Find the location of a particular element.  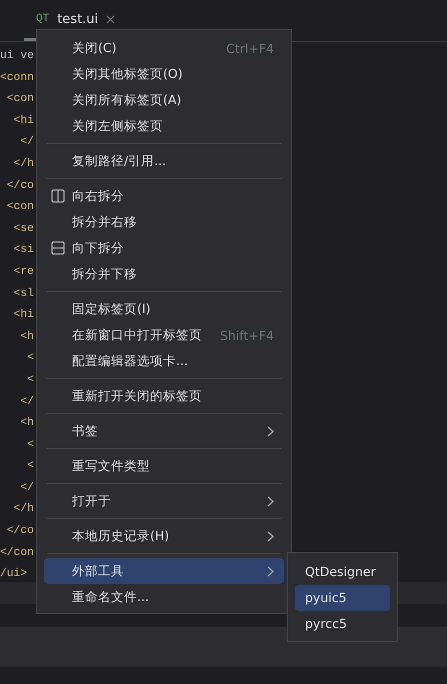

menu-item: 本地历史记录(H) is located at coordinates (164, 536).